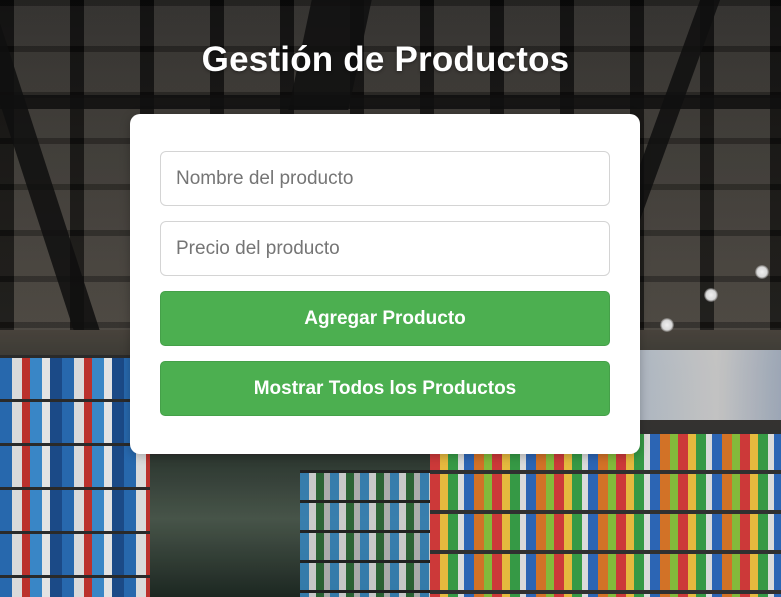  I want to click on show-all-products-button: Mostrar Todos los Productos, so click(385, 388).